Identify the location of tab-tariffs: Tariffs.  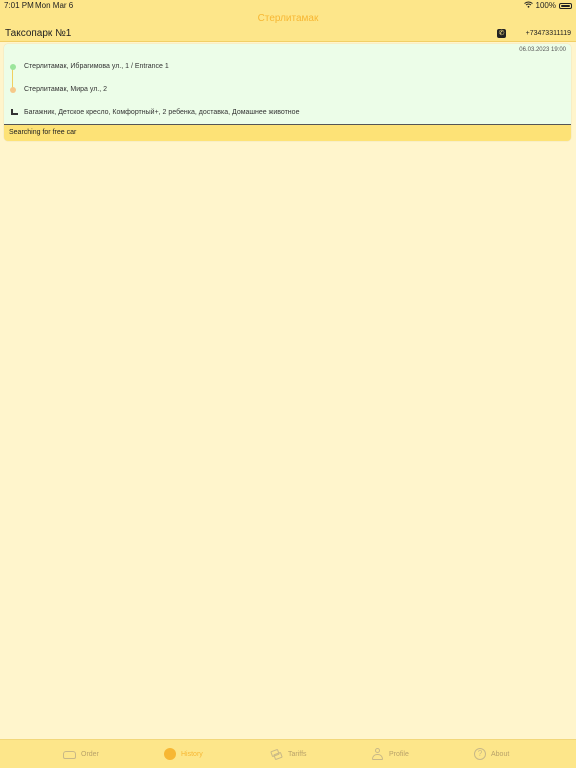
(288, 754).